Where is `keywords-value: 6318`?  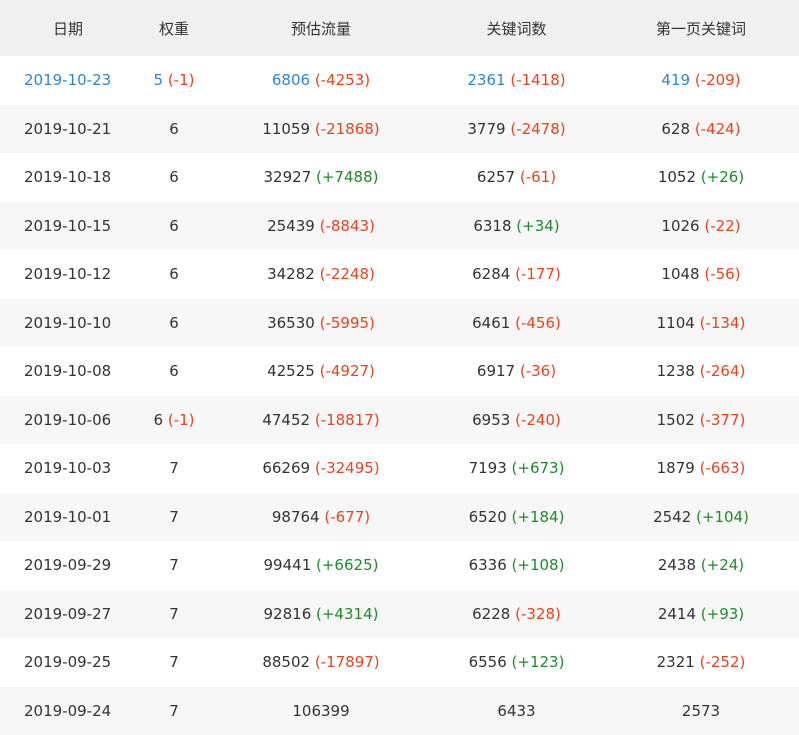
keywords-value: 6318 is located at coordinates (492, 226).